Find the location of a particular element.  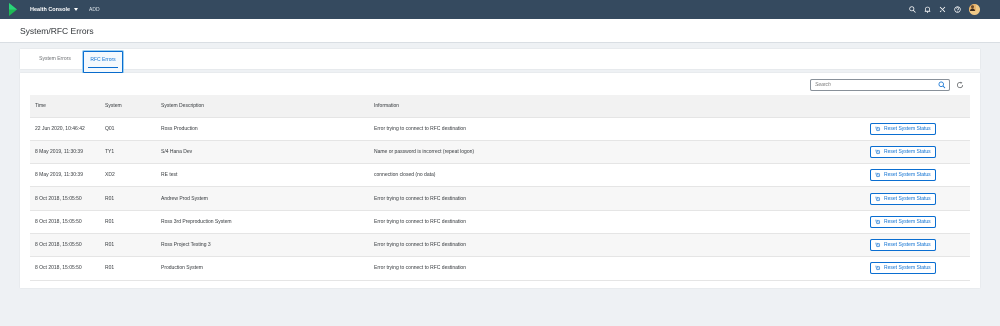

help-icon is located at coordinates (957, 9).